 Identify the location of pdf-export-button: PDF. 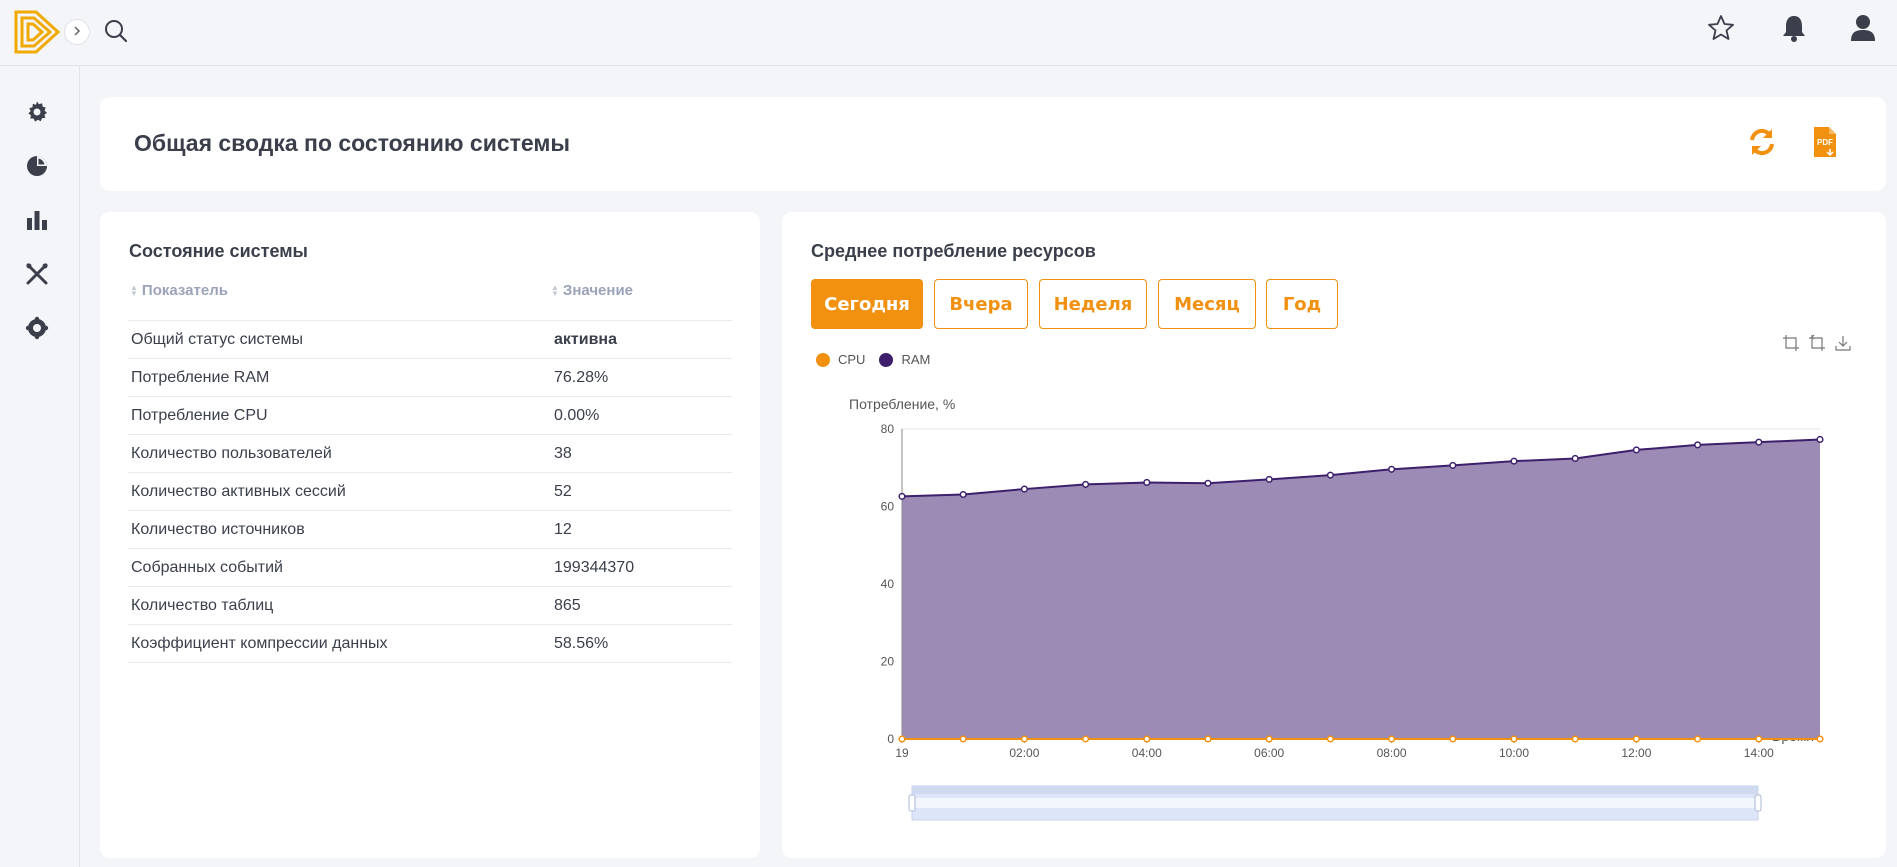
(1825, 144).